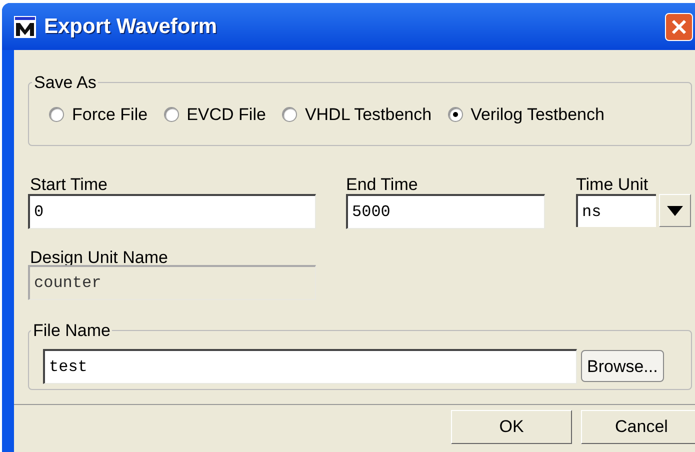 Image resolution: width=695 pixels, height=452 pixels. Describe the element at coordinates (99, 256) in the screenshot. I see `field-label: Design Unit Name` at that location.